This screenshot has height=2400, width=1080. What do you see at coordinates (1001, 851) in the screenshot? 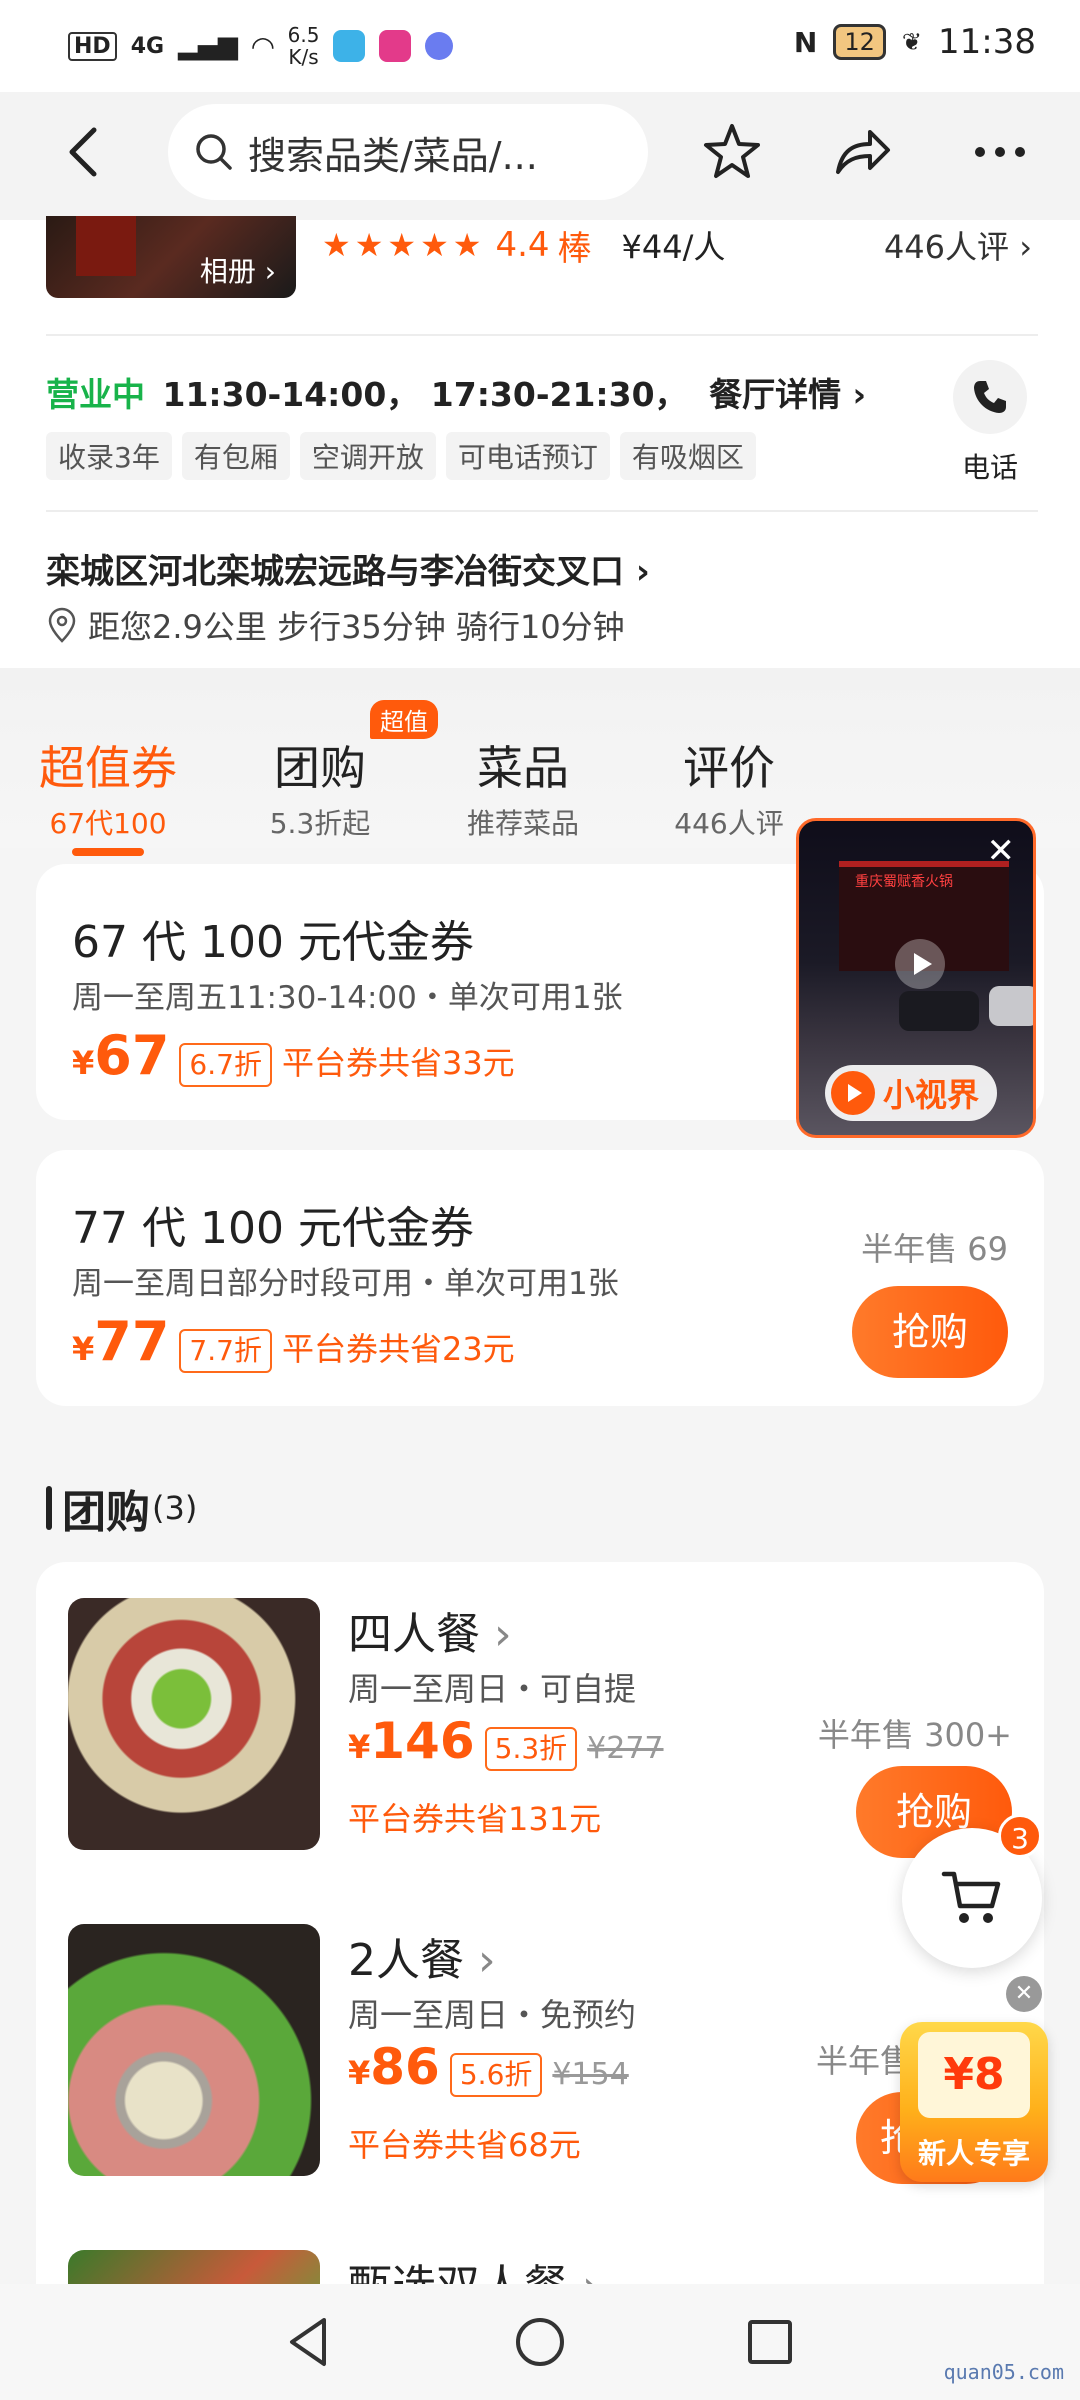
I see `close-icon: ✕` at bounding box center [1001, 851].